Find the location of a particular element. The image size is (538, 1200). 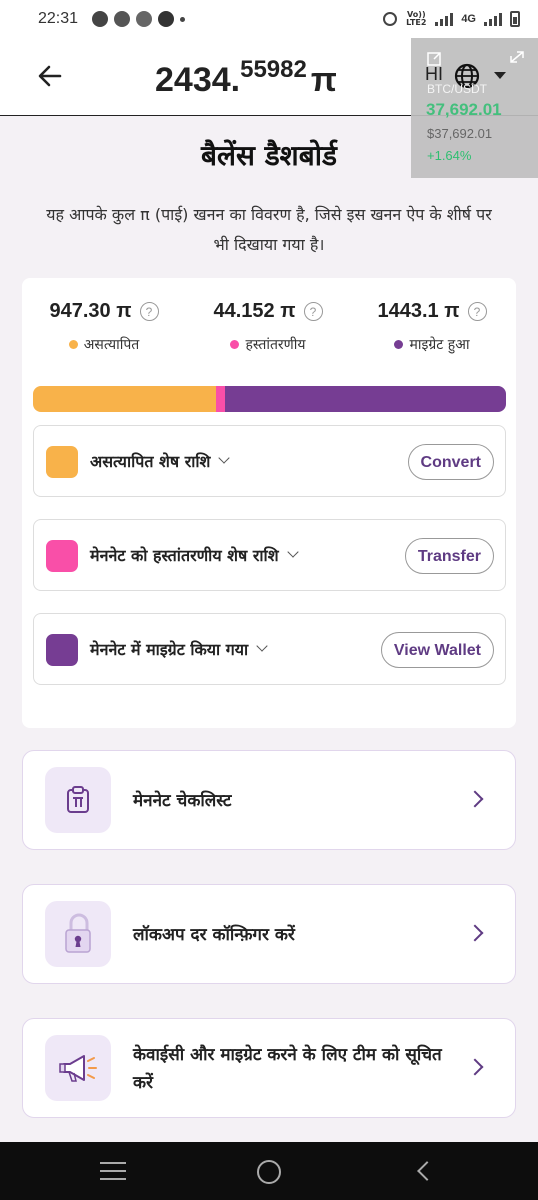

megaphone-icon is located at coordinates (78, 1068).